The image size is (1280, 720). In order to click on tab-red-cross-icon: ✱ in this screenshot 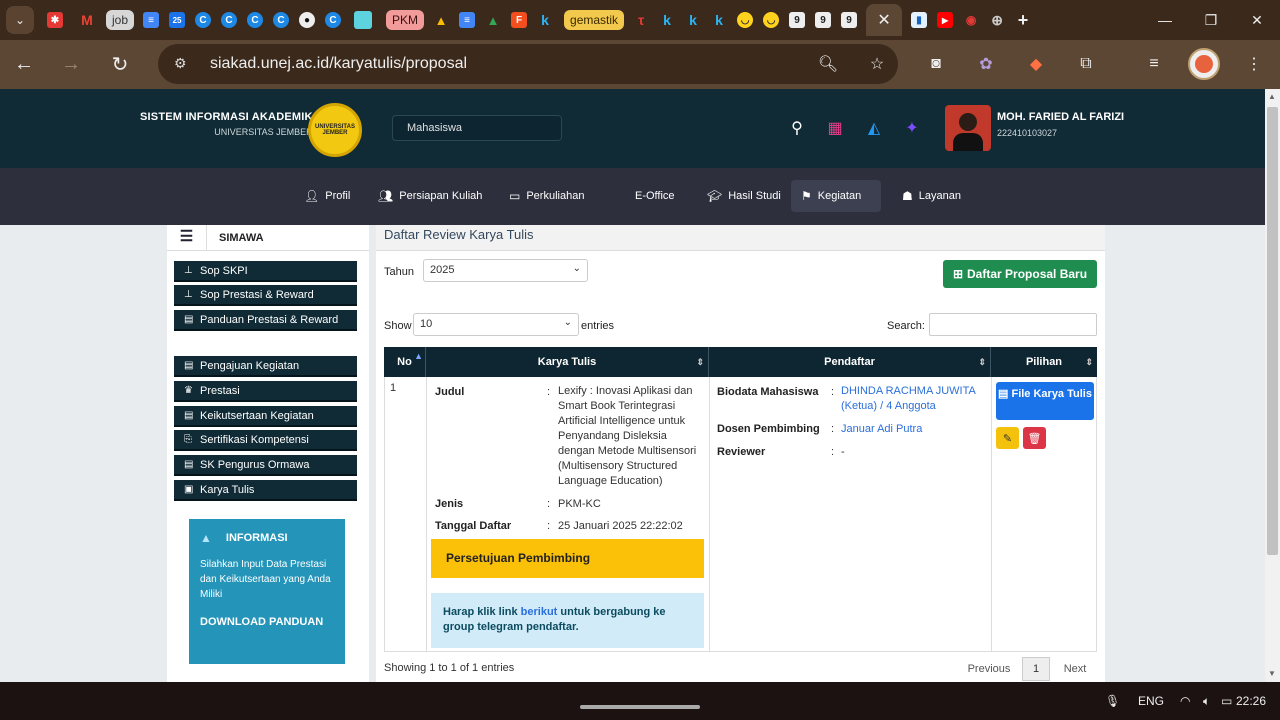, I will do `click(55, 20)`.